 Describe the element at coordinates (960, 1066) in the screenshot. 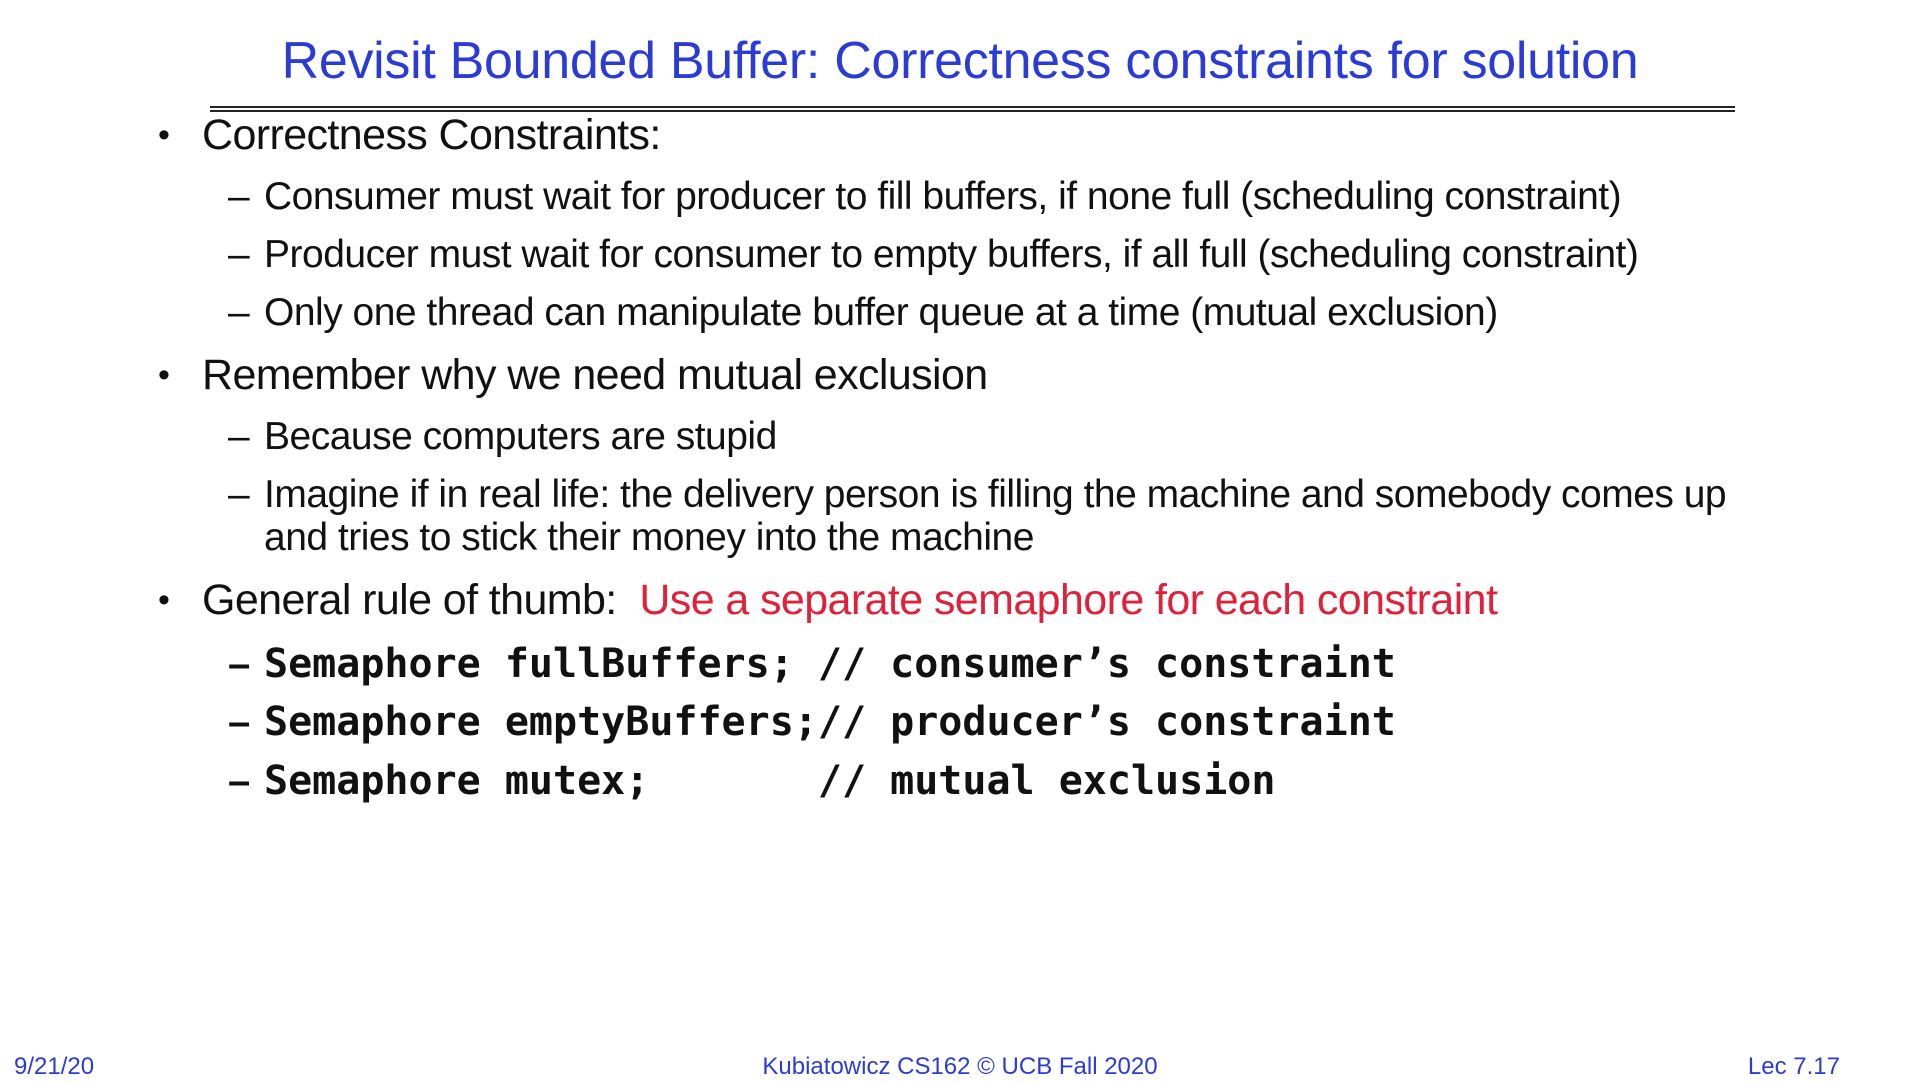

I see `footer-course: Kubiatowicz CS162 © UCB Fall 2020` at that location.